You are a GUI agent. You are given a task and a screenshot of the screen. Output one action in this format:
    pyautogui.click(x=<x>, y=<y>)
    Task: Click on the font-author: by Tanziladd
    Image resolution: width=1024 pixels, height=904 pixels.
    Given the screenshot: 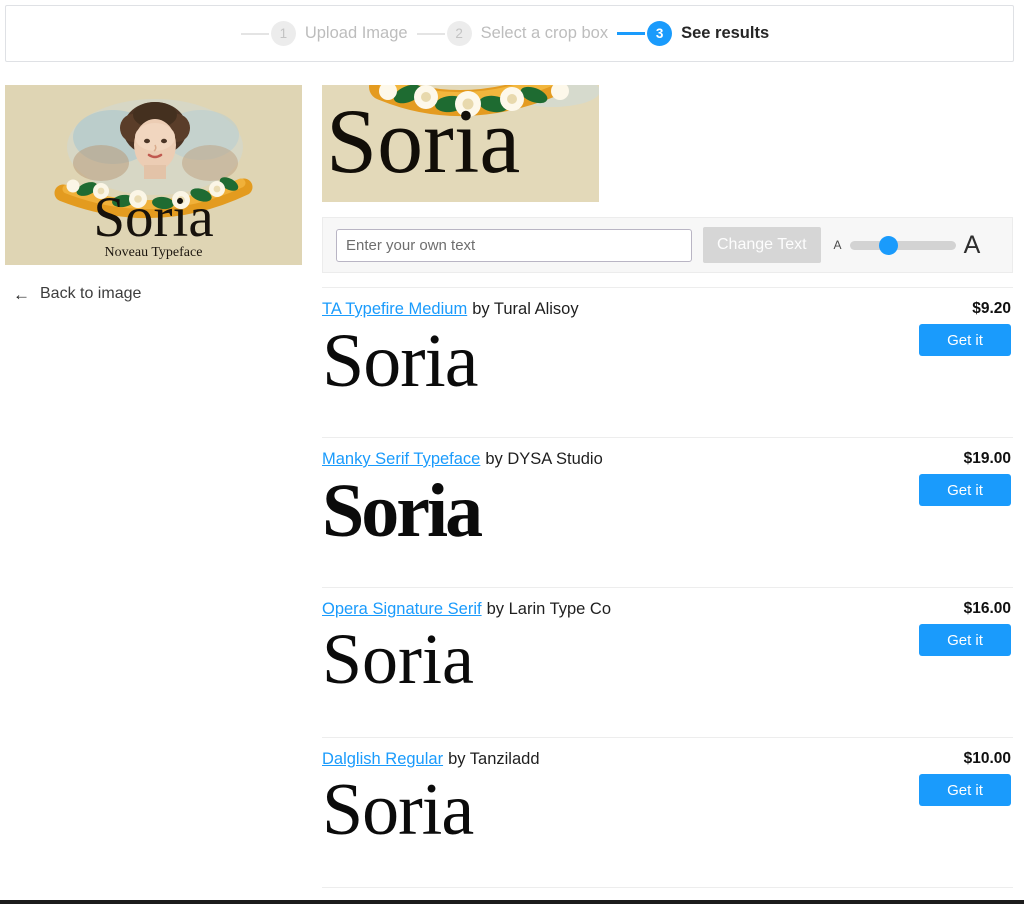 What is the action you would take?
    pyautogui.click(x=494, y=759)
    